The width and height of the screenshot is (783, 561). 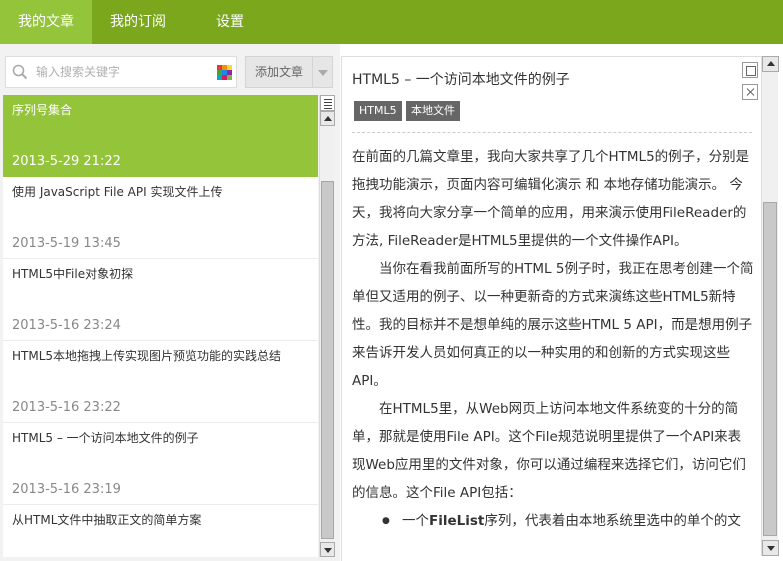 I want to click on search-box, so click(x=121, y=72).